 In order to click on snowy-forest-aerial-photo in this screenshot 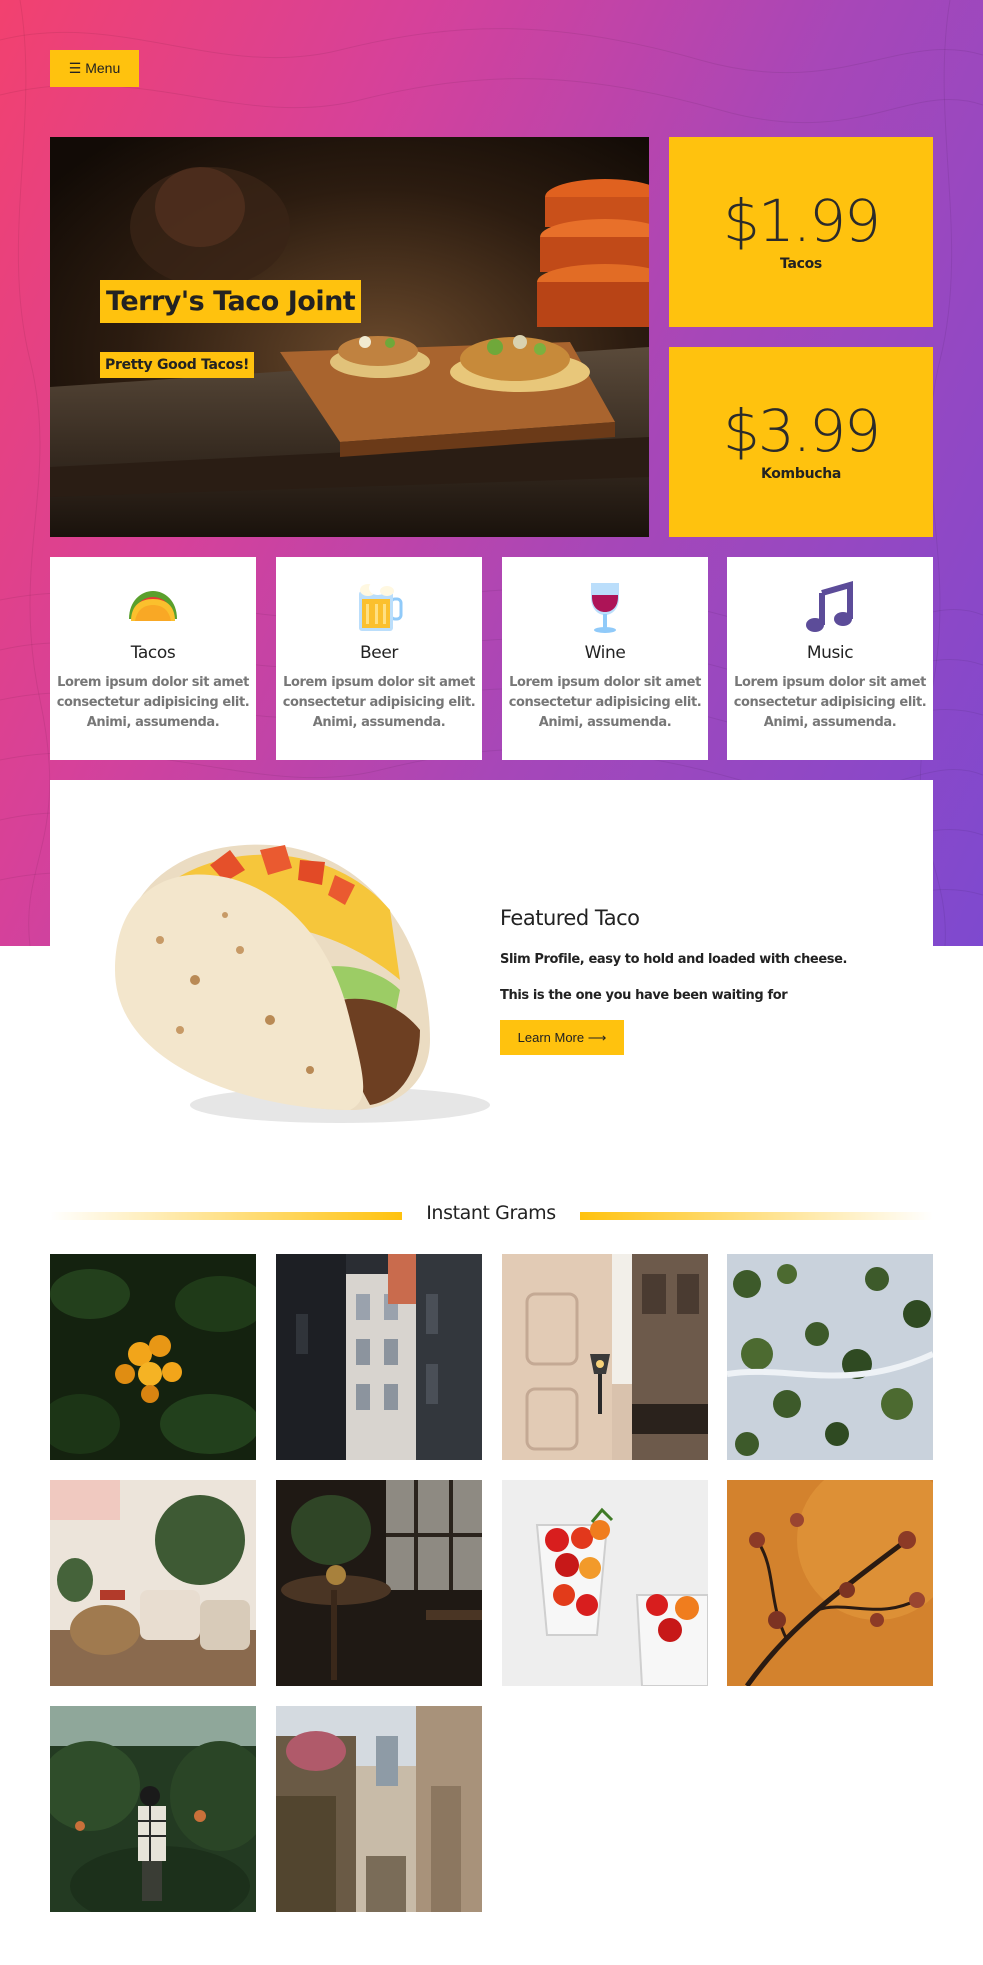, I will do `click(830, 1357)`.